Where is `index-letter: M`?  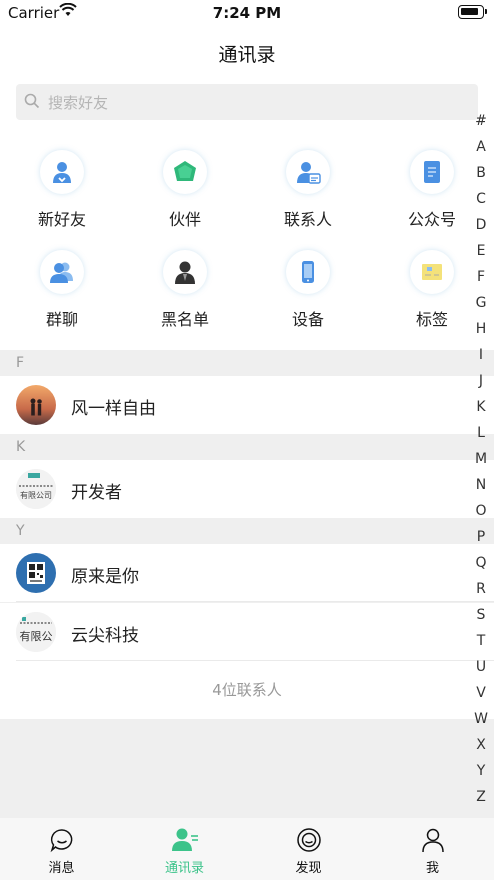
index-letter: M is located at coordinates (481, 459).